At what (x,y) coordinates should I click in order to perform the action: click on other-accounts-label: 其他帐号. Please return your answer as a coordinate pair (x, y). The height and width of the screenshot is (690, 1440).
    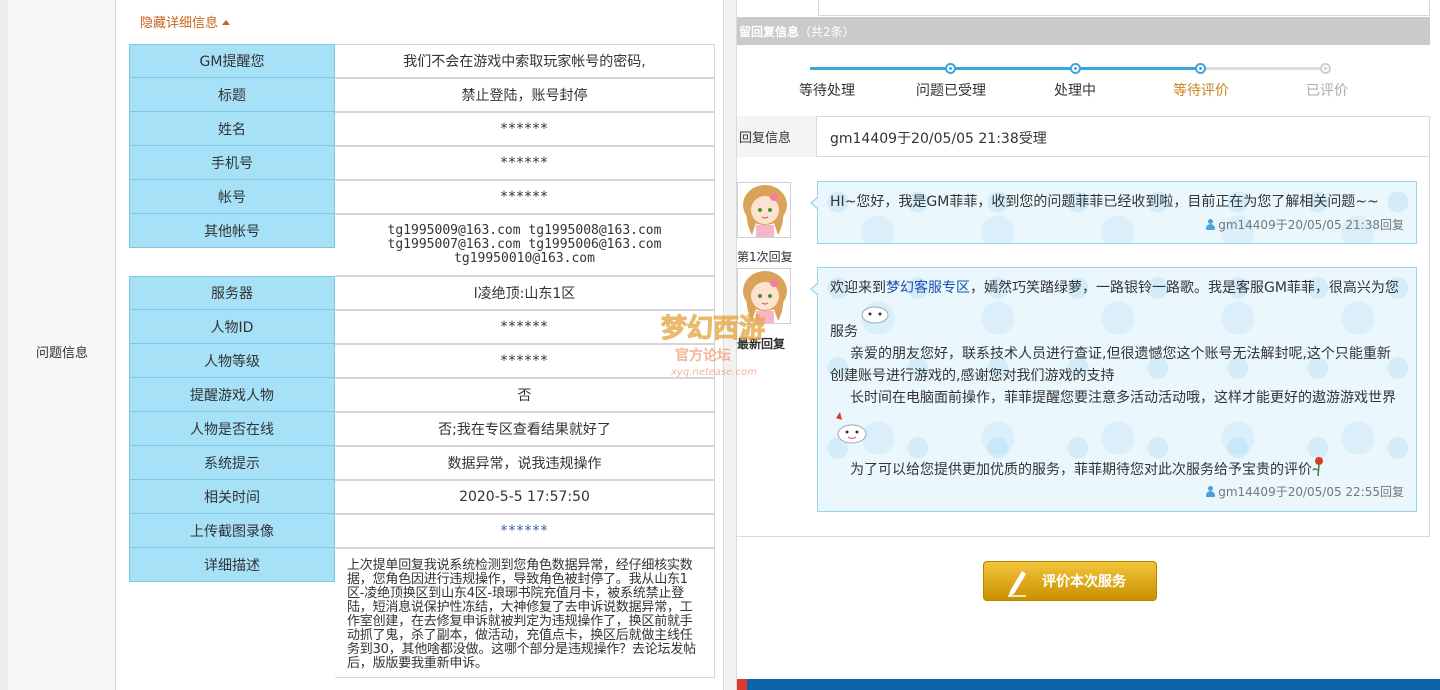
    Looking at the image, I should click on (232, 231).